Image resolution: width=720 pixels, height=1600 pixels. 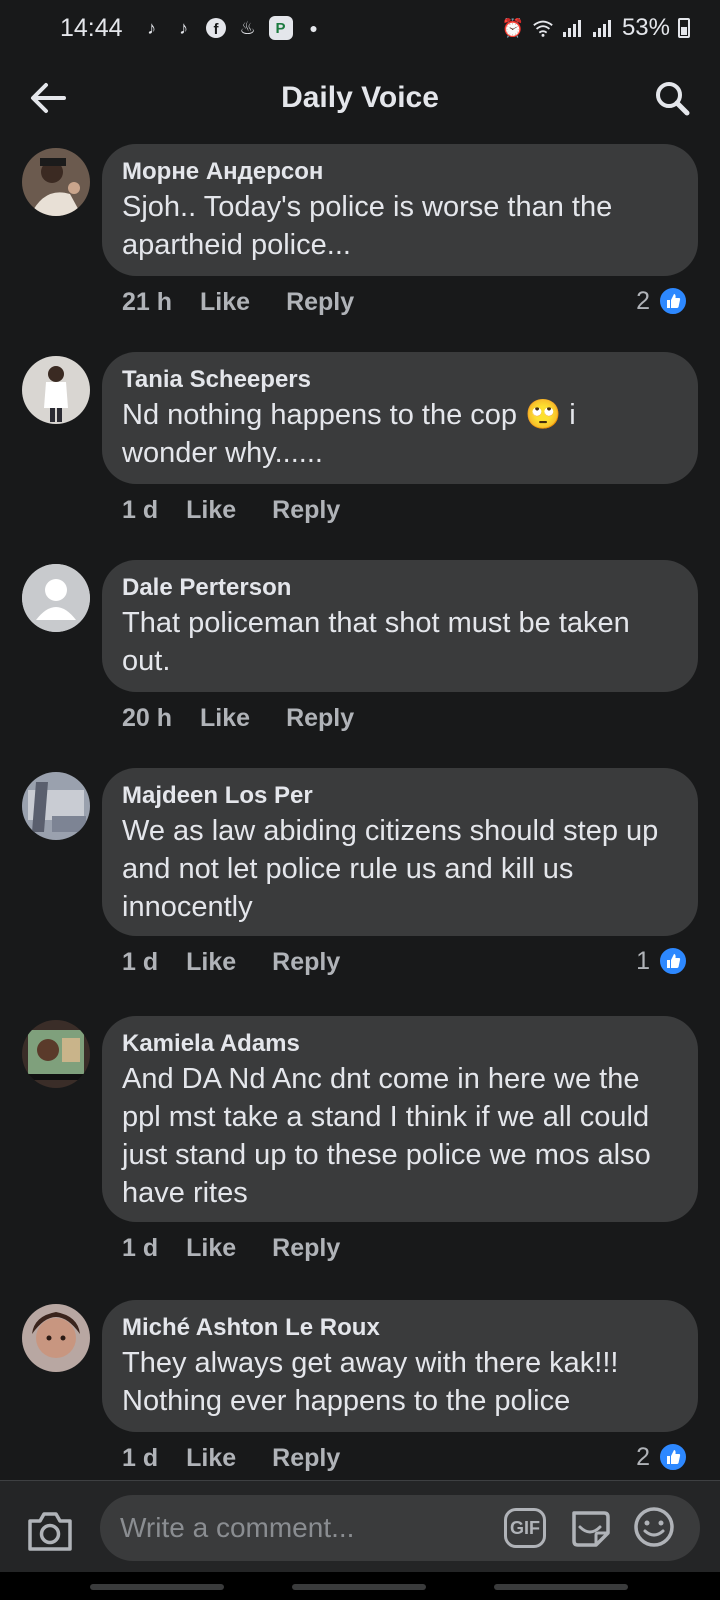 I want to click on arrow-left-icon, so click(x=48, y=98).